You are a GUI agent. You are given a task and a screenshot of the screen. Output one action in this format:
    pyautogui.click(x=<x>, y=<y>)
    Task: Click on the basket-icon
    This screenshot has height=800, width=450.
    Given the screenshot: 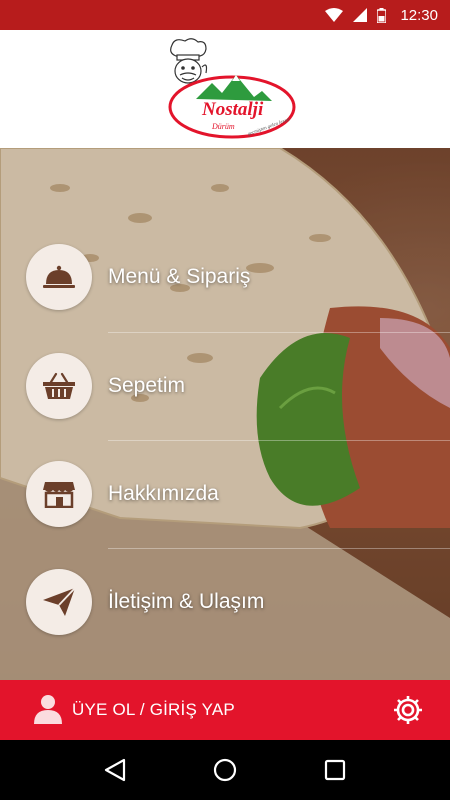 What is the action you would take?
    pyautogui.click(x=59, y=385)
    